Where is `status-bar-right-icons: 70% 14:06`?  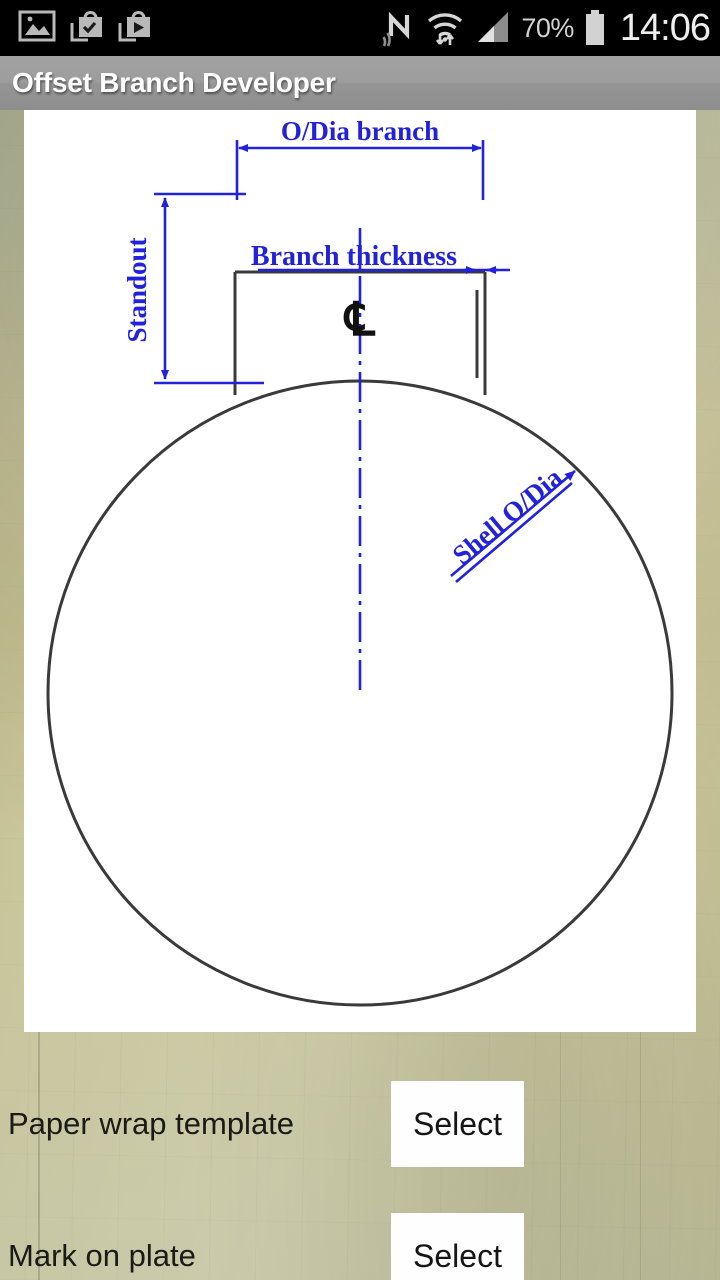 status-bar-right-icons: 70% 14:06 is located at coordinates (546, 28).